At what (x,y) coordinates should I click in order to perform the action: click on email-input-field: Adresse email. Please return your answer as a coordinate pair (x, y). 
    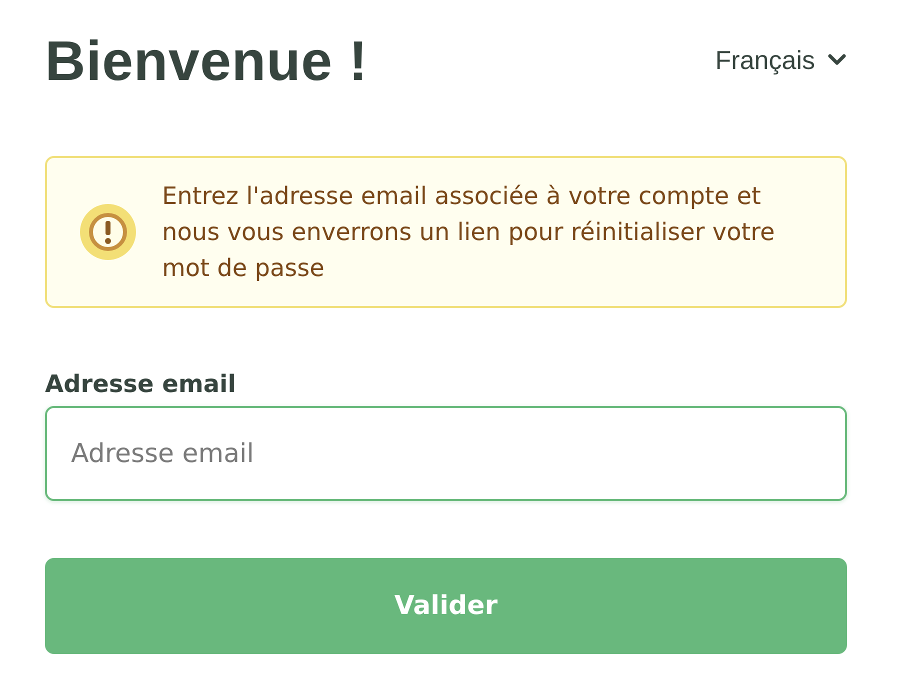
    Looking at the image, I should click on (446, 453).